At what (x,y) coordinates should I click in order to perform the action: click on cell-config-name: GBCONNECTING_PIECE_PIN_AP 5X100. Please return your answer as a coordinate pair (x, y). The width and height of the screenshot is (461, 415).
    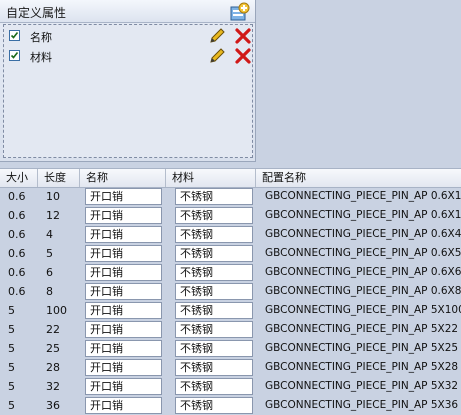
    Looking at the image, I should click on (363, 310).